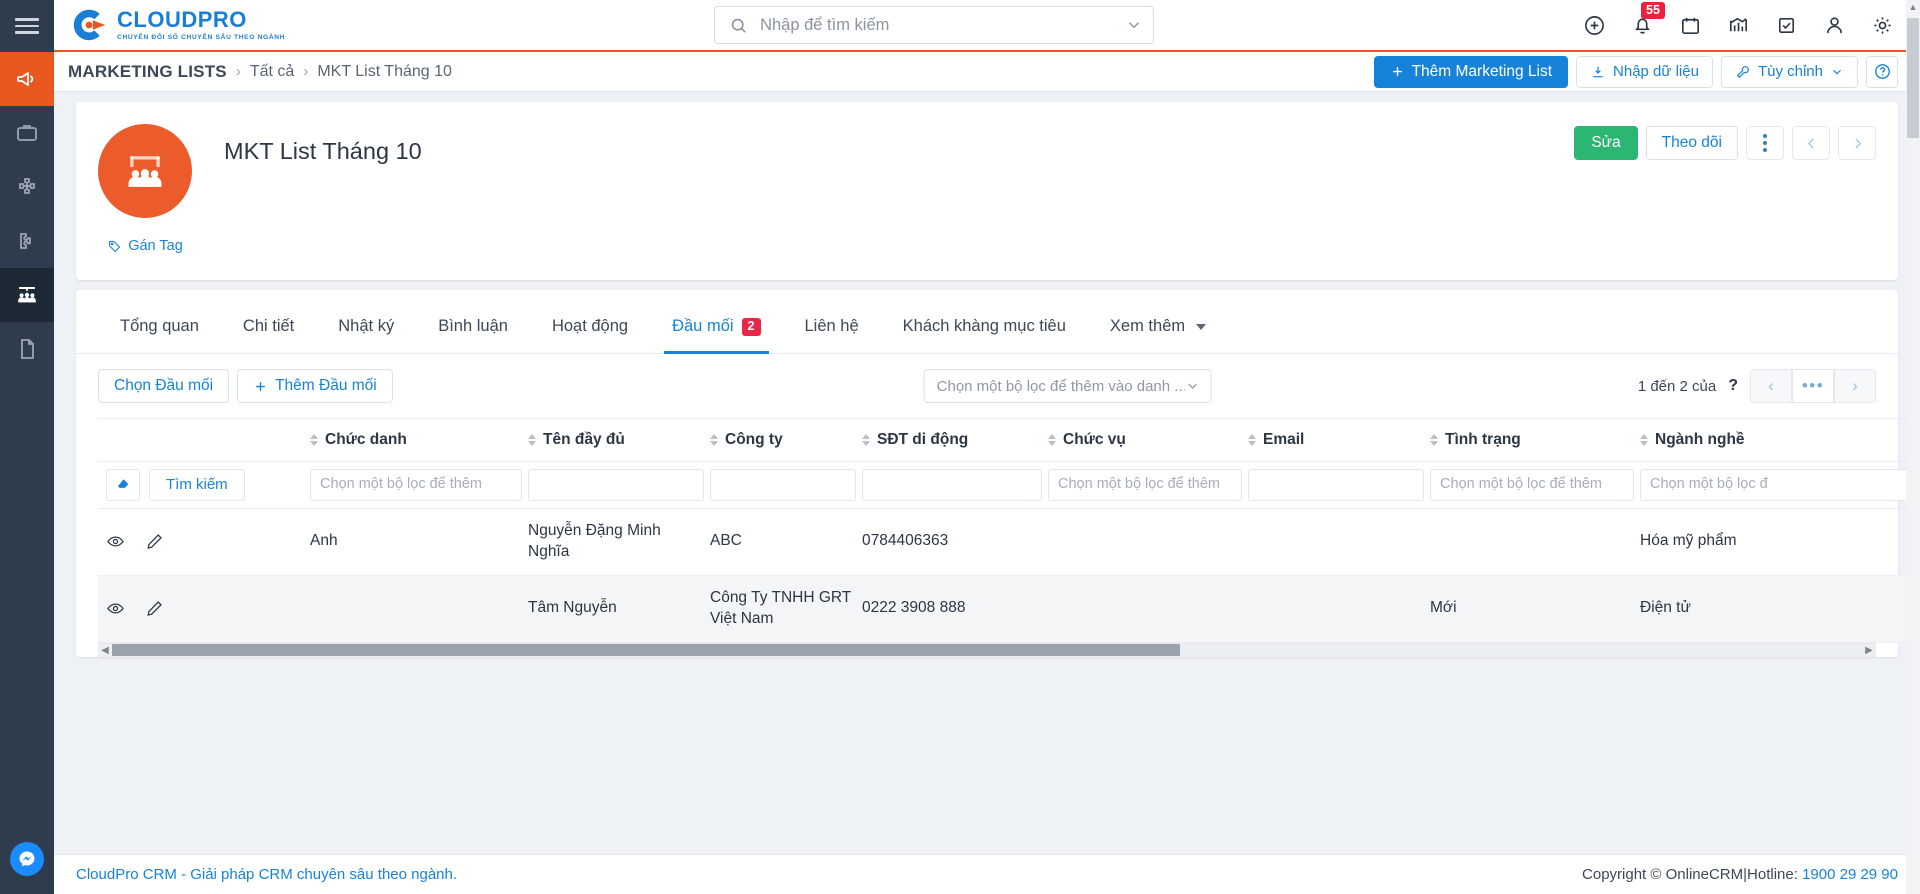  I want to click on rail-item-extensions, so click(27, 241).